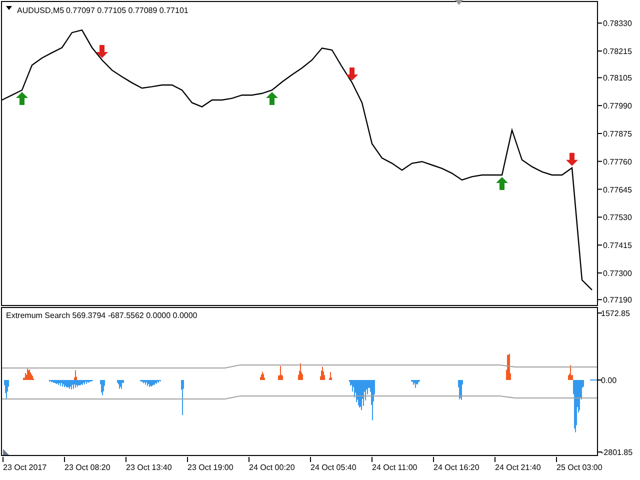  I want to click on shift-marker-icon, so click(459, 2).